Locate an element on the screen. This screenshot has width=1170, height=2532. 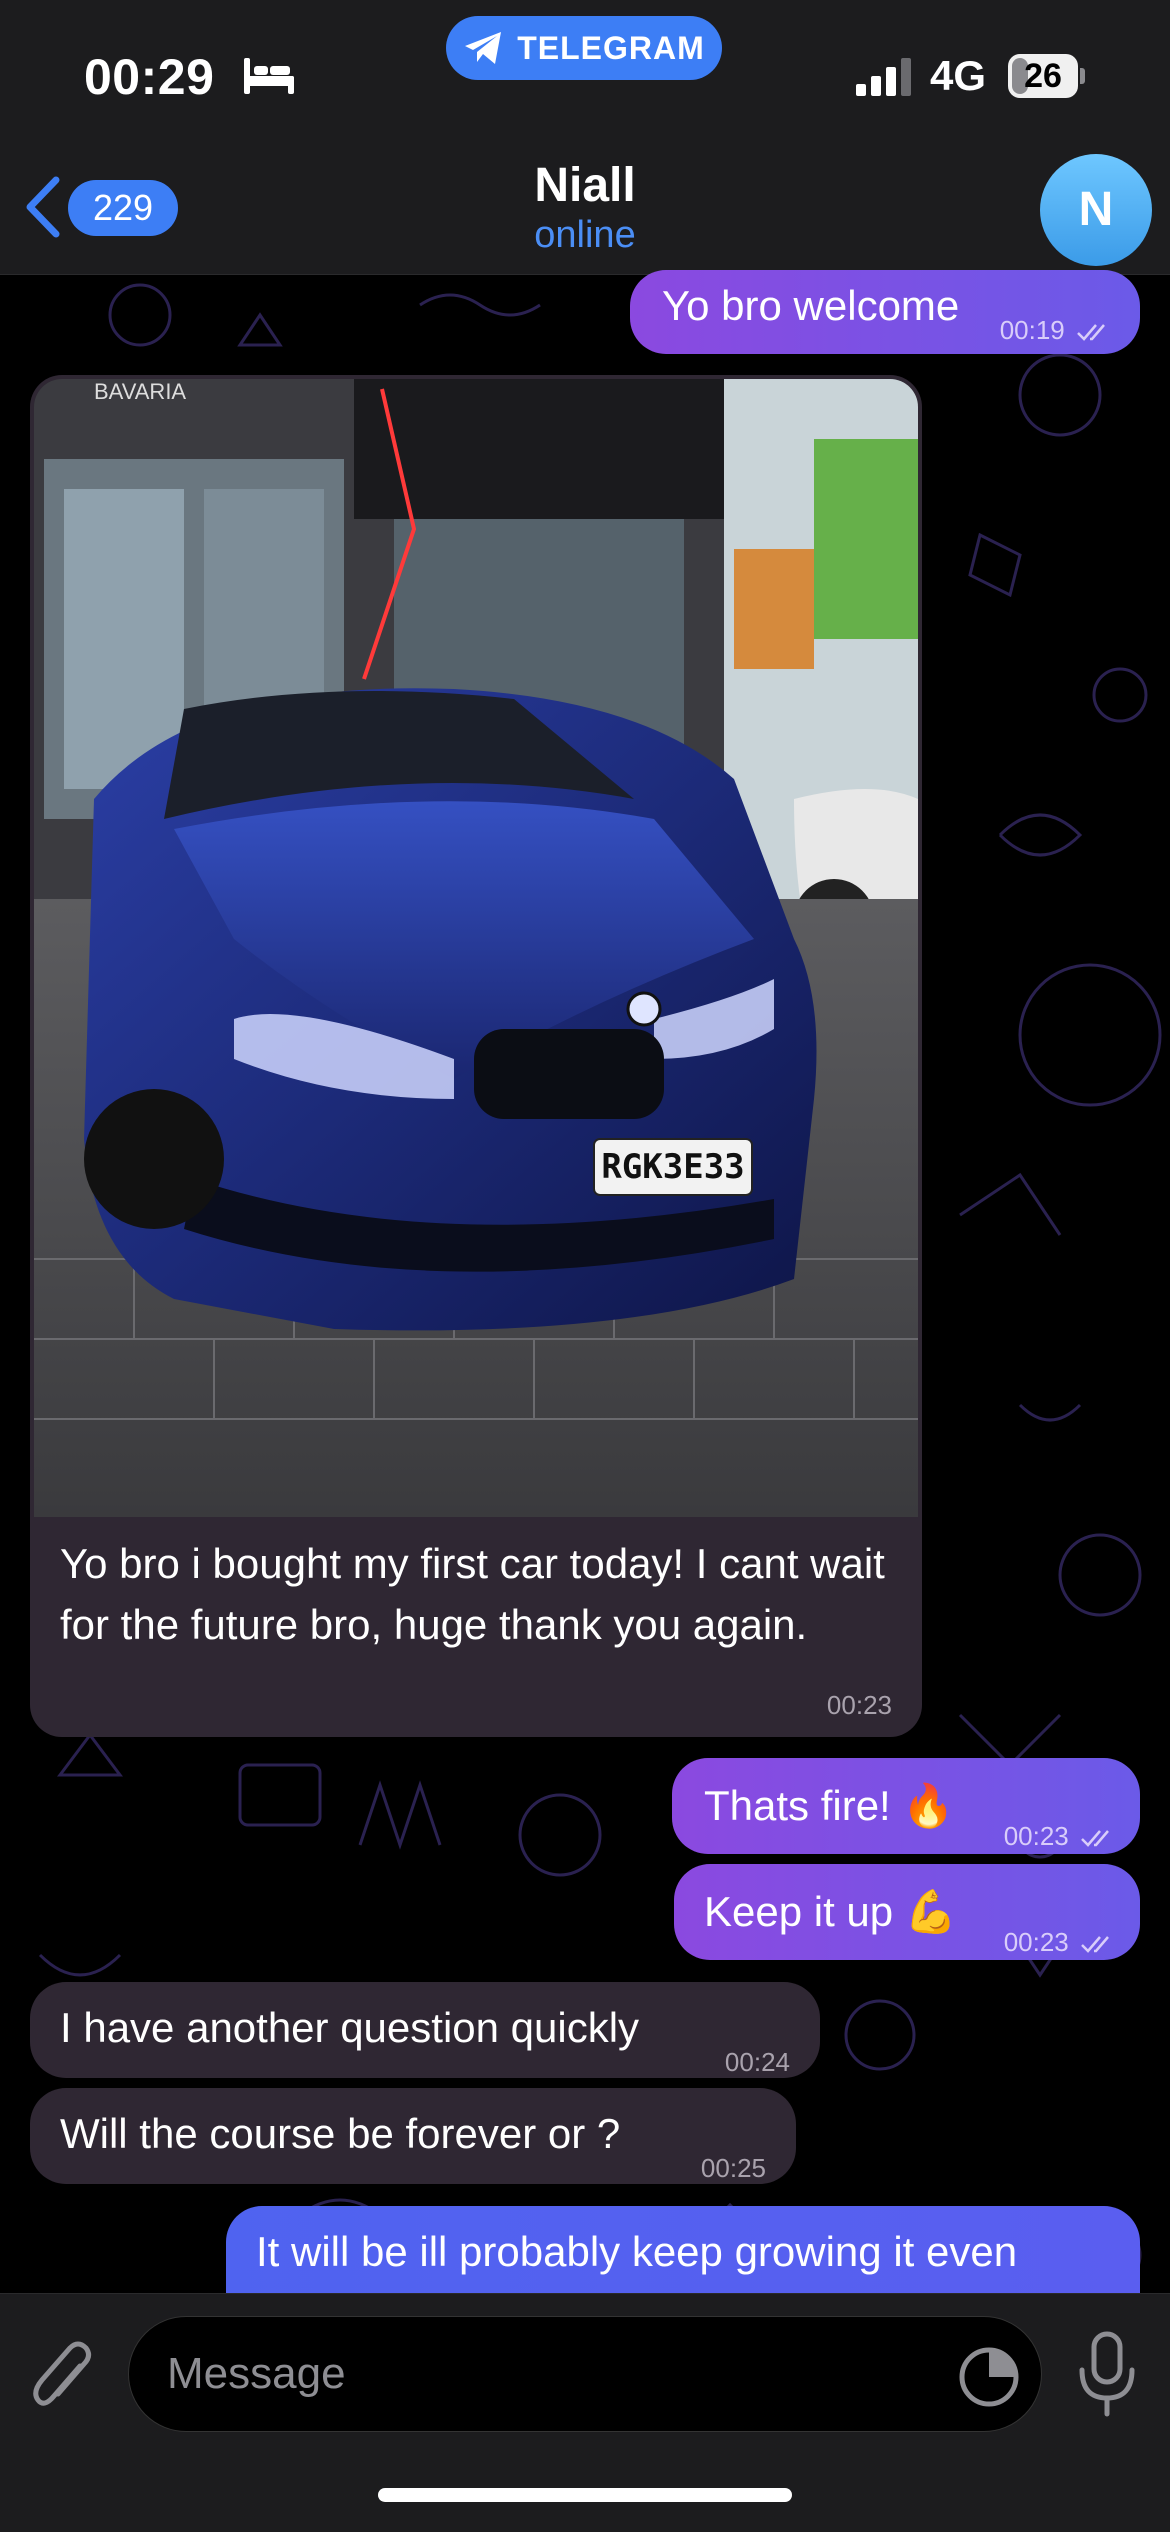
message-time: 00:19 is located at coordinates (1032, 330).